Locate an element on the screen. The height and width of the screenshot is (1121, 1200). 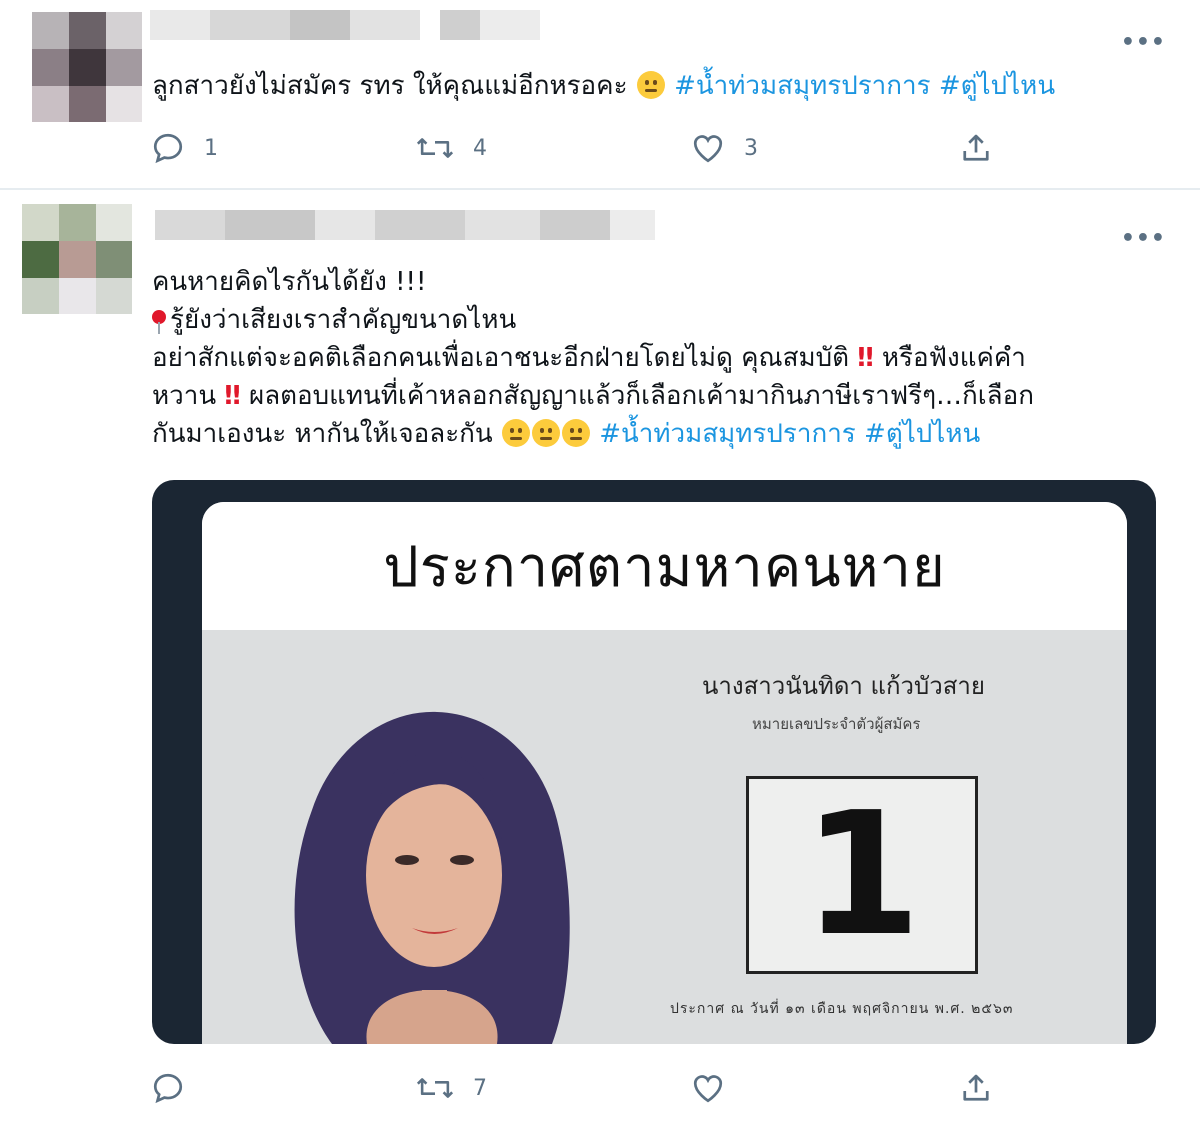
pushpin-icon is located at coordinates (159, 322).